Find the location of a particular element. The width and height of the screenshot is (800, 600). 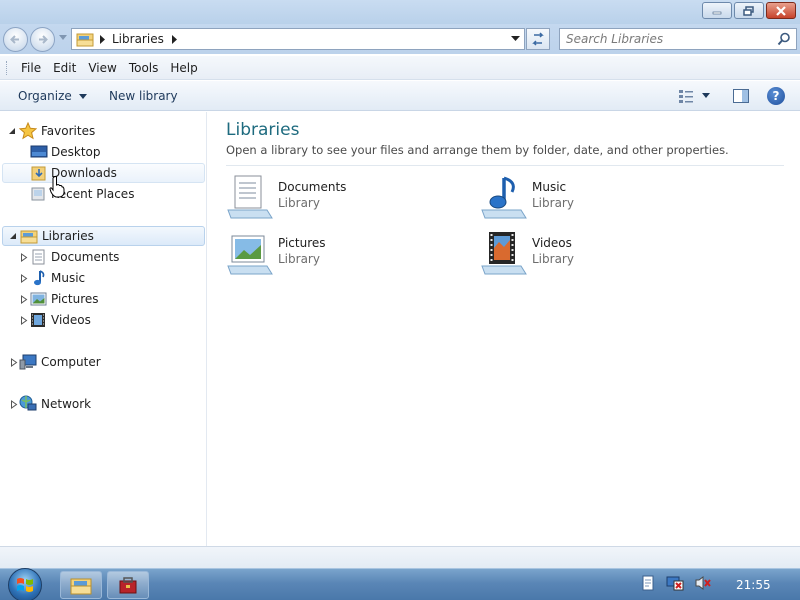

taskbar-explorer-button is located at coordinates (81, 585).